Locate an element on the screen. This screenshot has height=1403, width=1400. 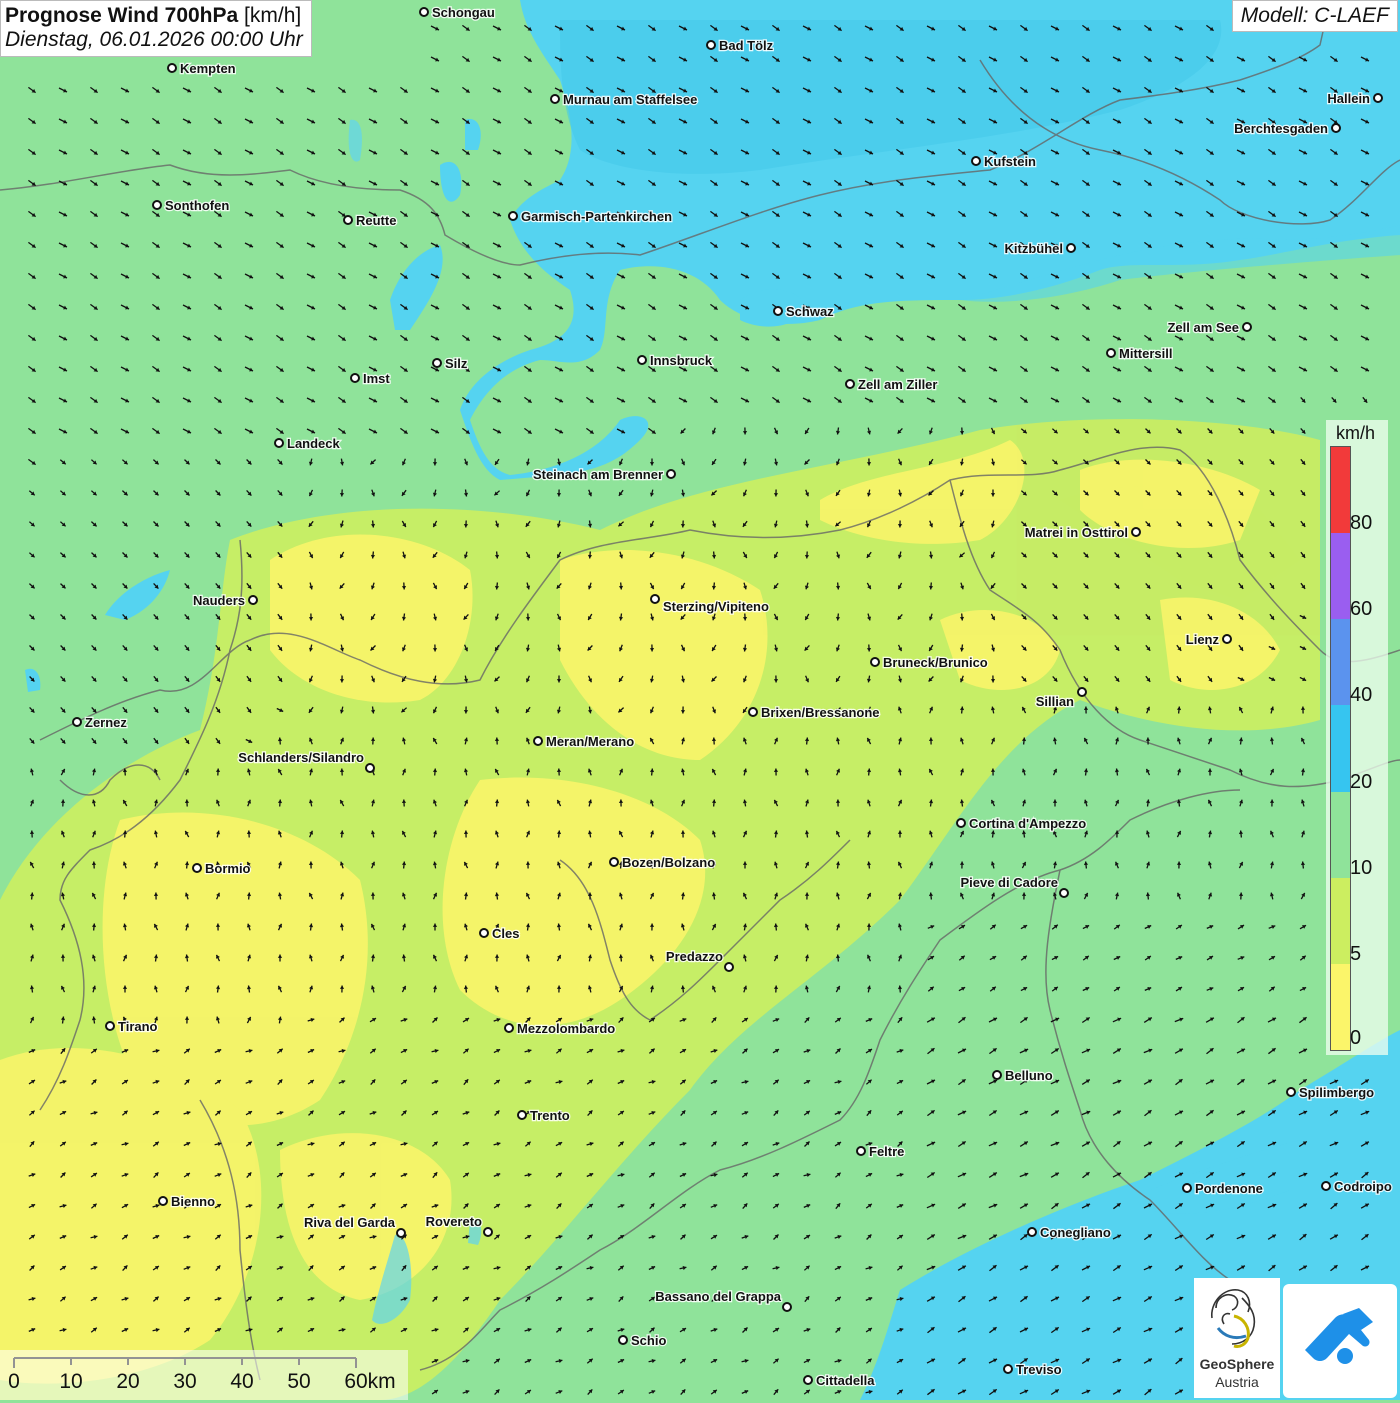
city-label: Sonthofen is located at coordinates (197, 205).